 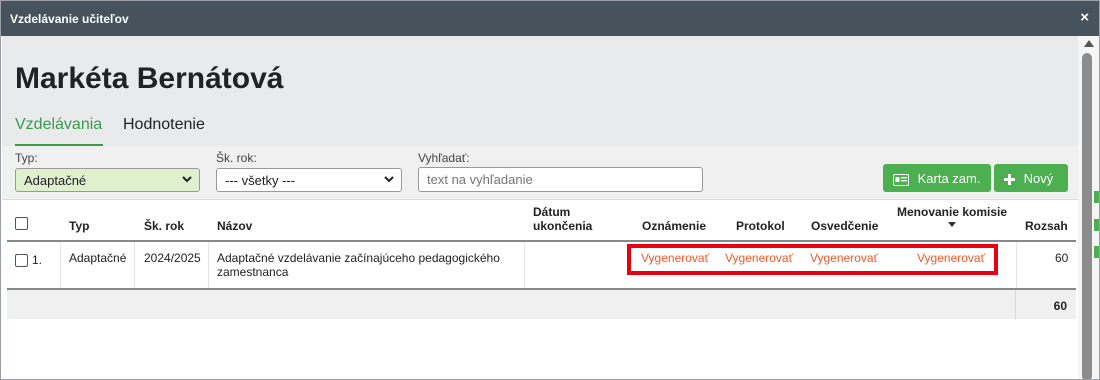 What do you see at coordinates (901, 179) in the screenshot?
I see `id-card-icon` at bounding box center [901, 179].